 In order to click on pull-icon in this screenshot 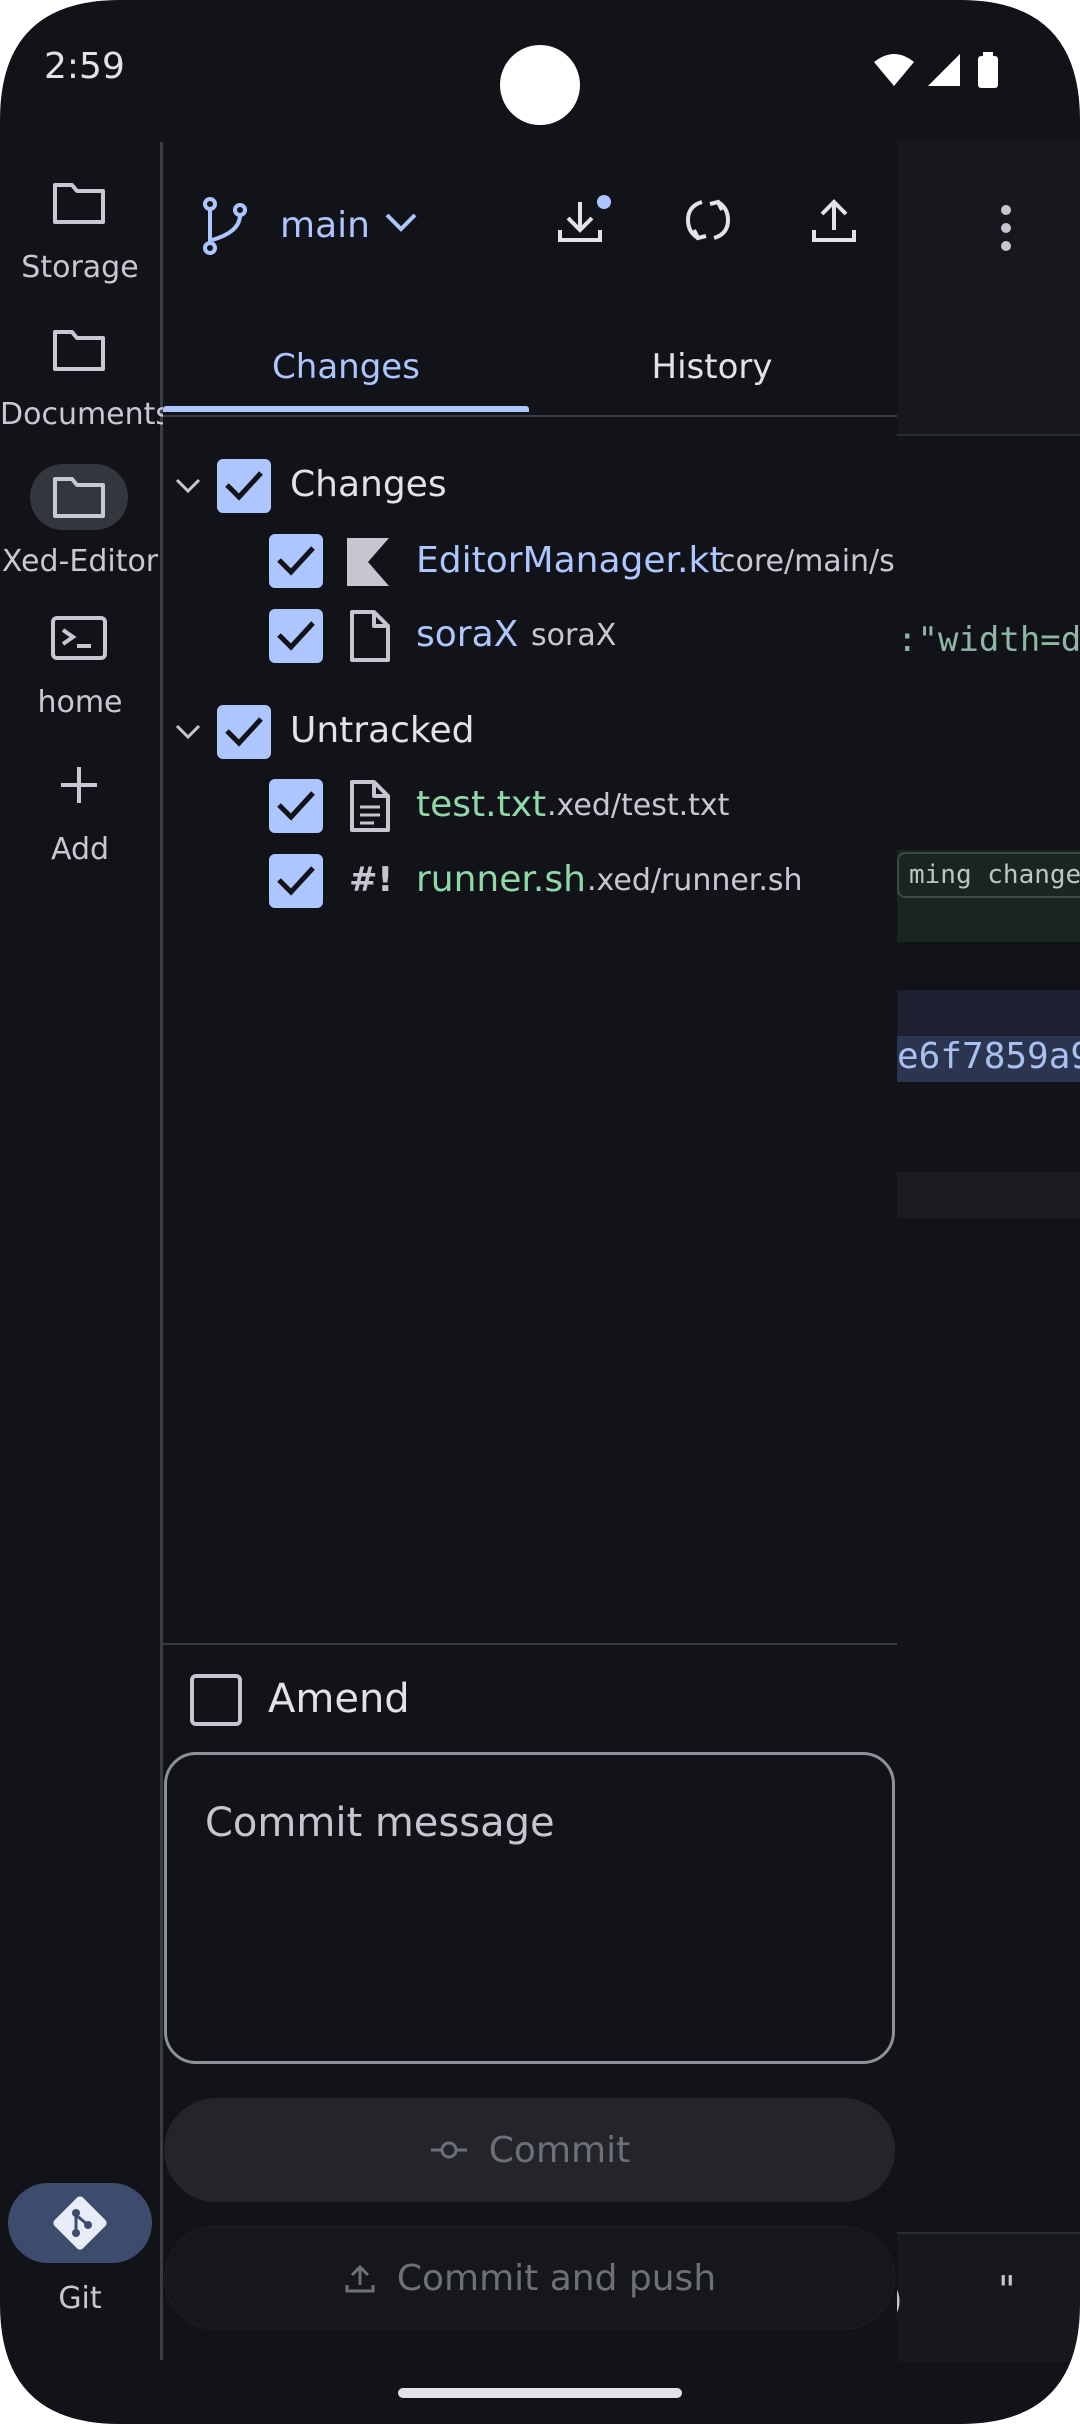, I will do `click(582, 220)`.